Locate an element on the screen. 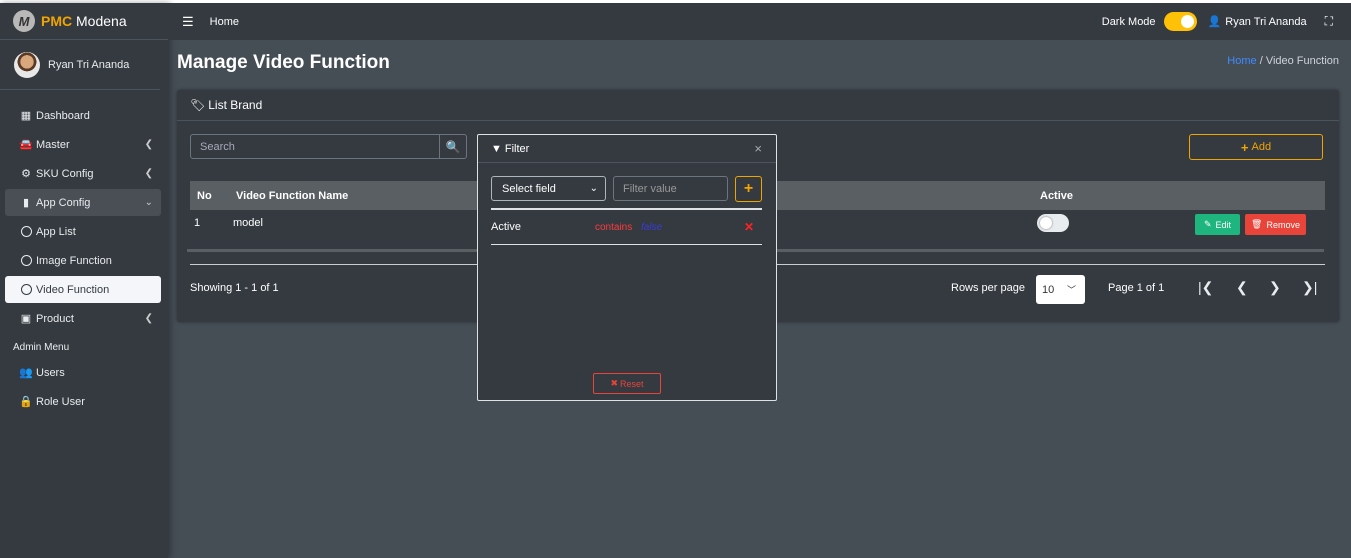  brand-name: PMC Modena is located at coordinates (84, 21).